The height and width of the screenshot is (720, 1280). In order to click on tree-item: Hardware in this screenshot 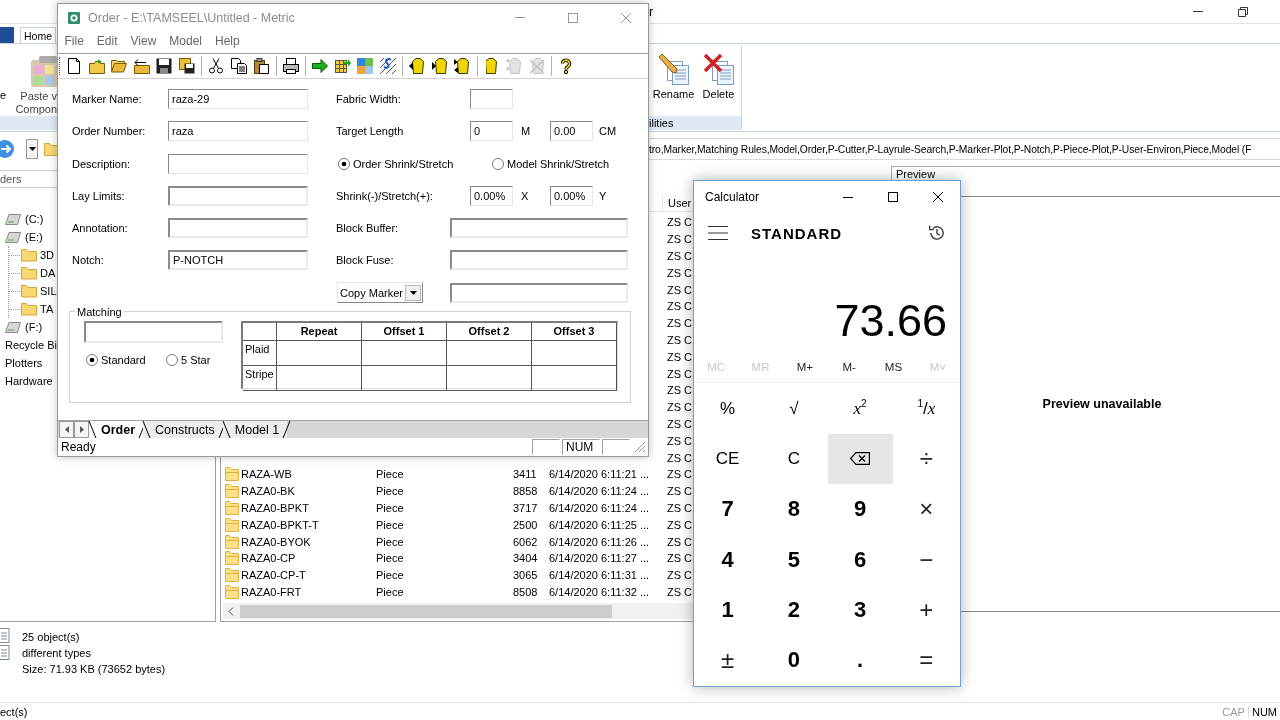, I will do `click(26, 381)`.